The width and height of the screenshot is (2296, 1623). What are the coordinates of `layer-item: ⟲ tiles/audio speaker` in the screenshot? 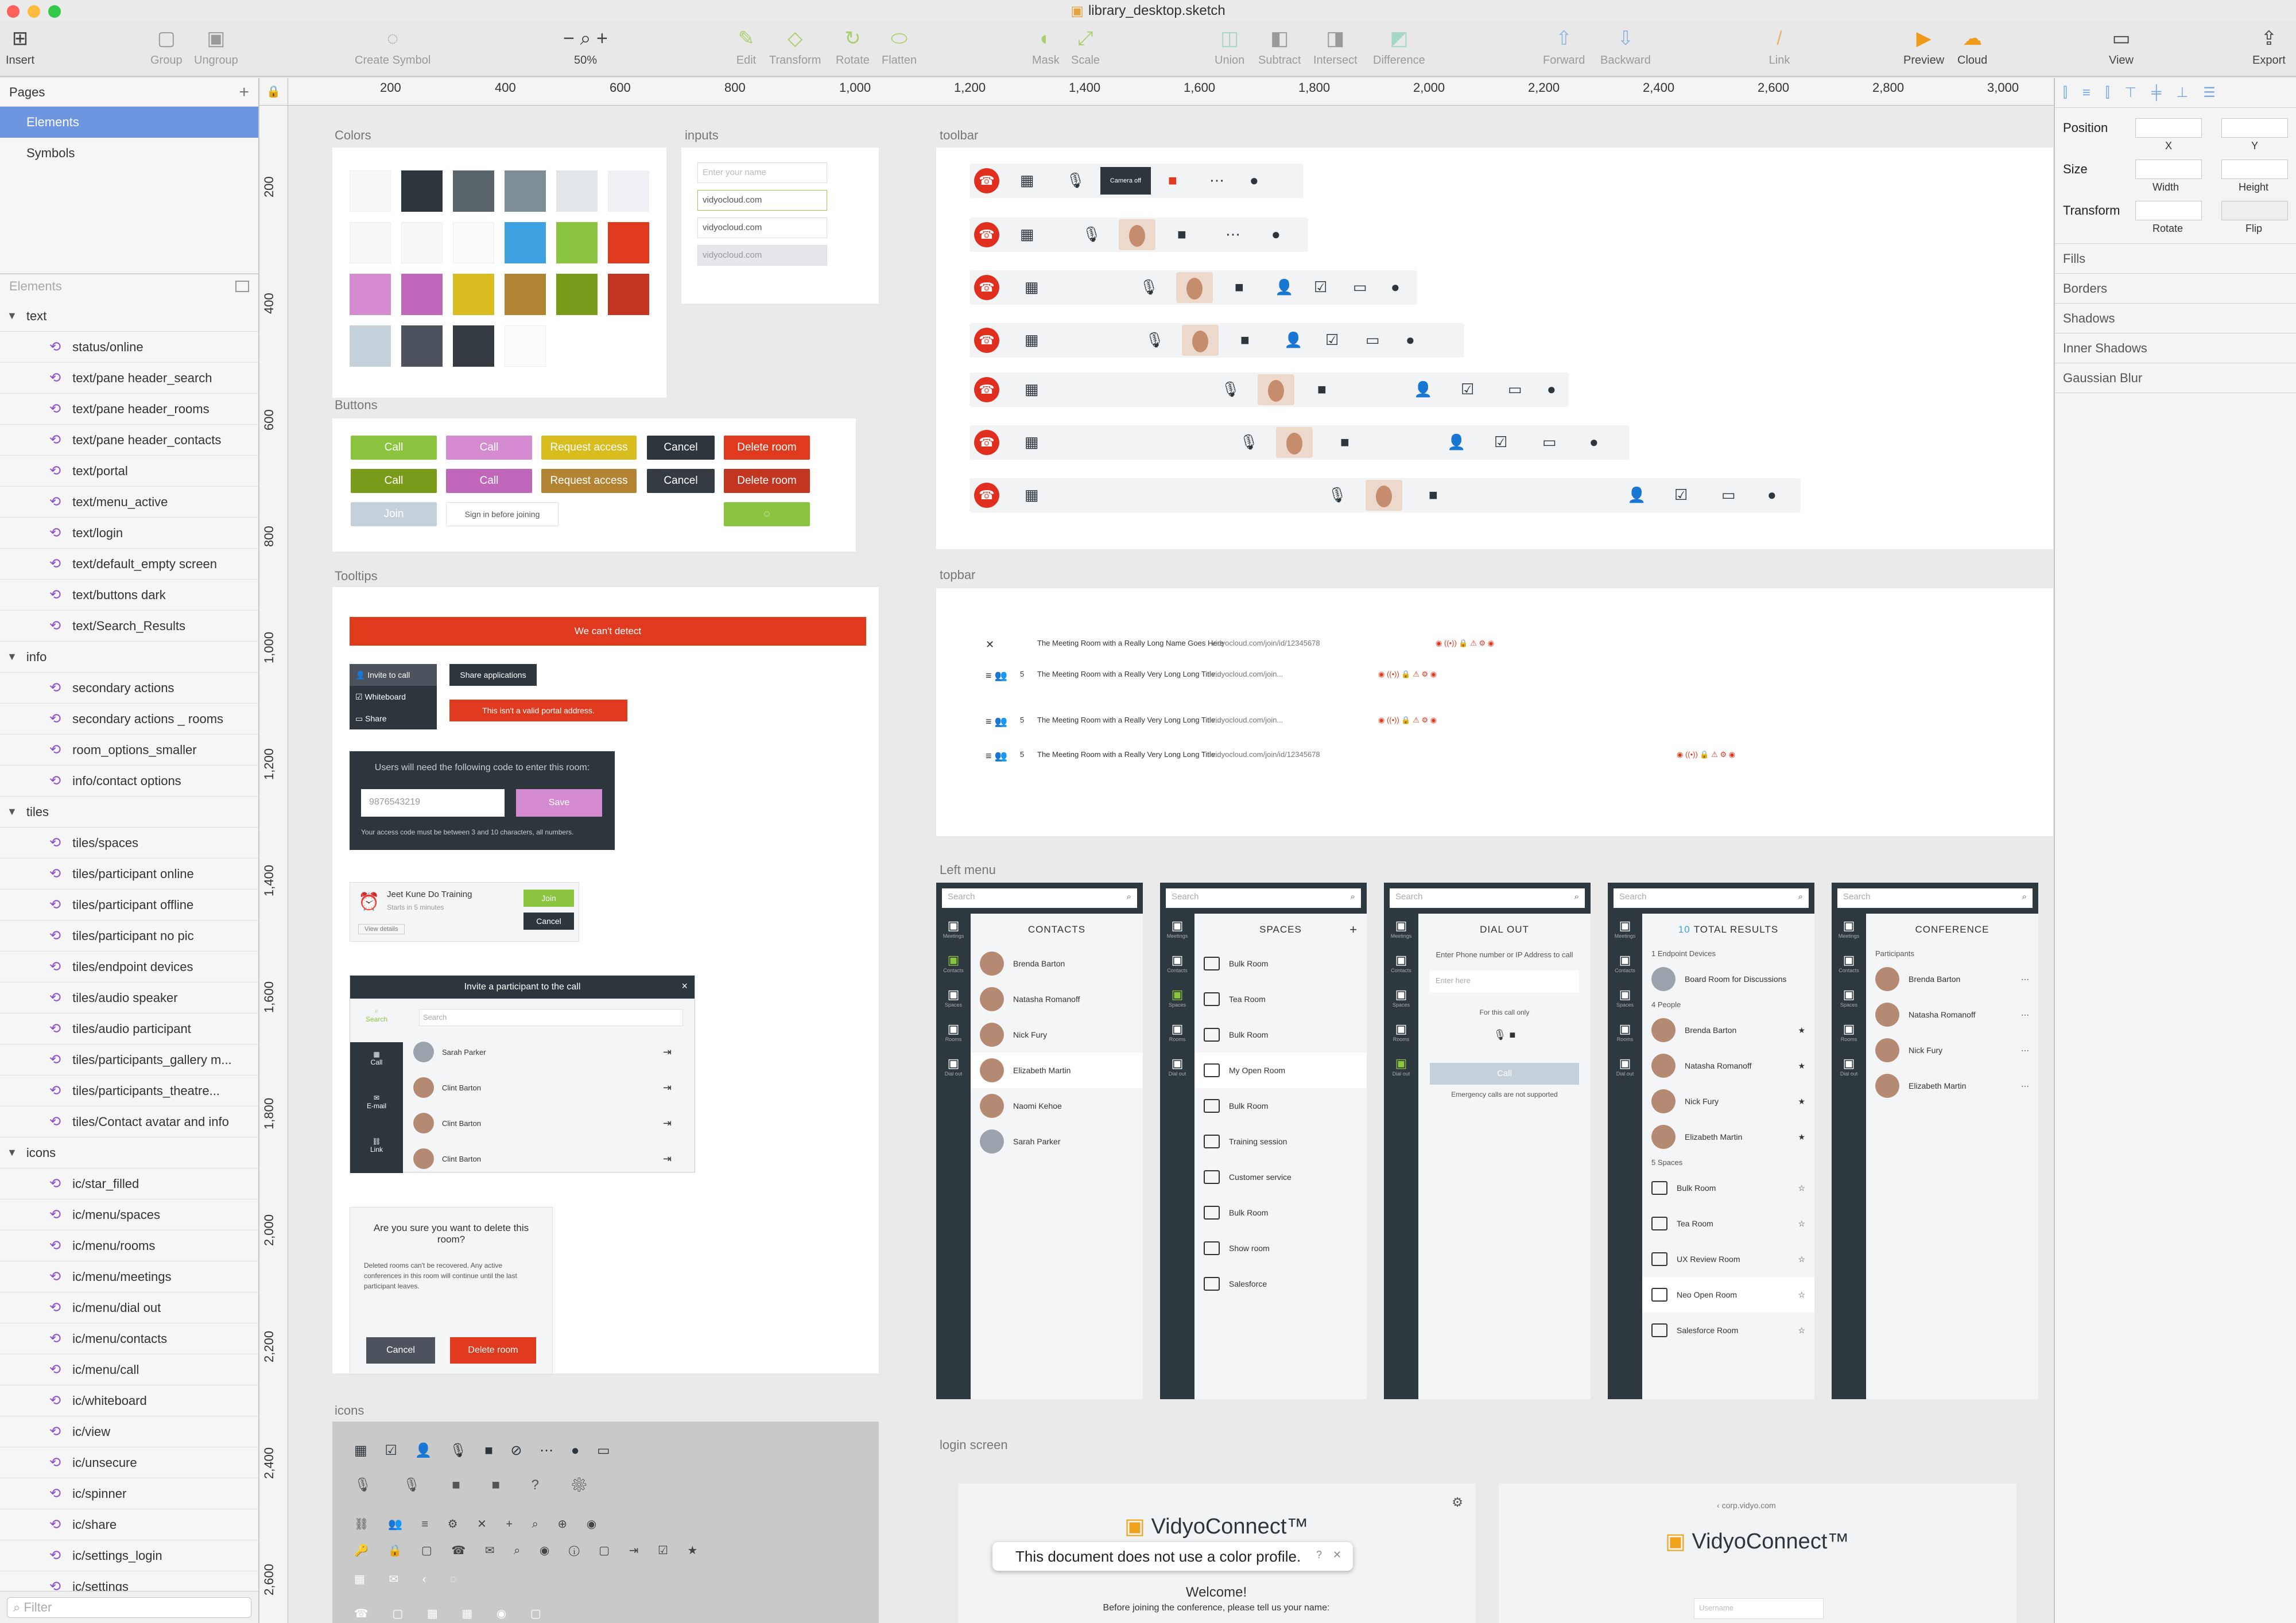 It's located at (129, 998).